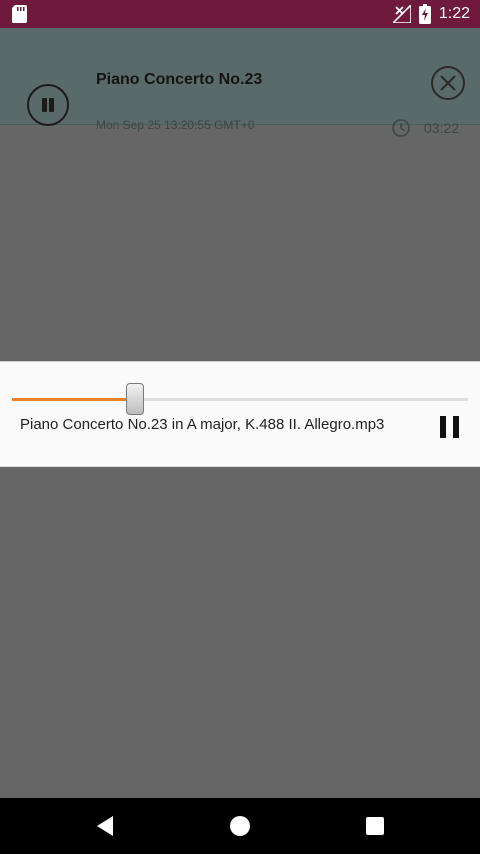 The width and height of the screenshot is (480, 854). I want to click on notification-date: Mon Sep 25 13:20:55 GMT+0, so click(175, 125).